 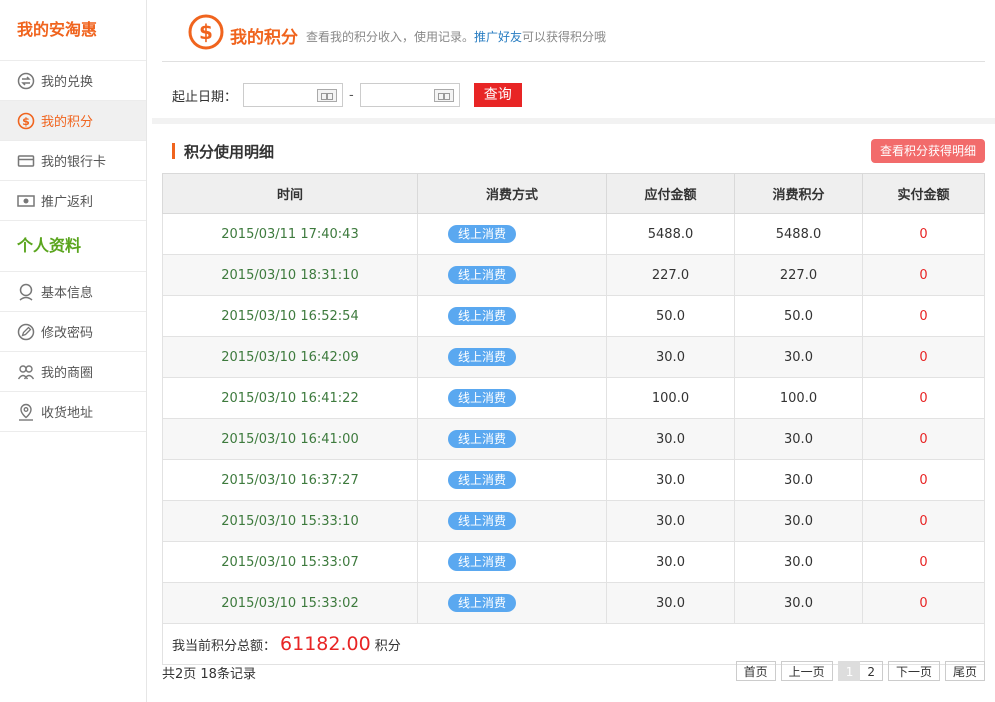 I want to click on total-cell: 我当前积分总额： 61182.00 积分, so click(x=573, y=644).